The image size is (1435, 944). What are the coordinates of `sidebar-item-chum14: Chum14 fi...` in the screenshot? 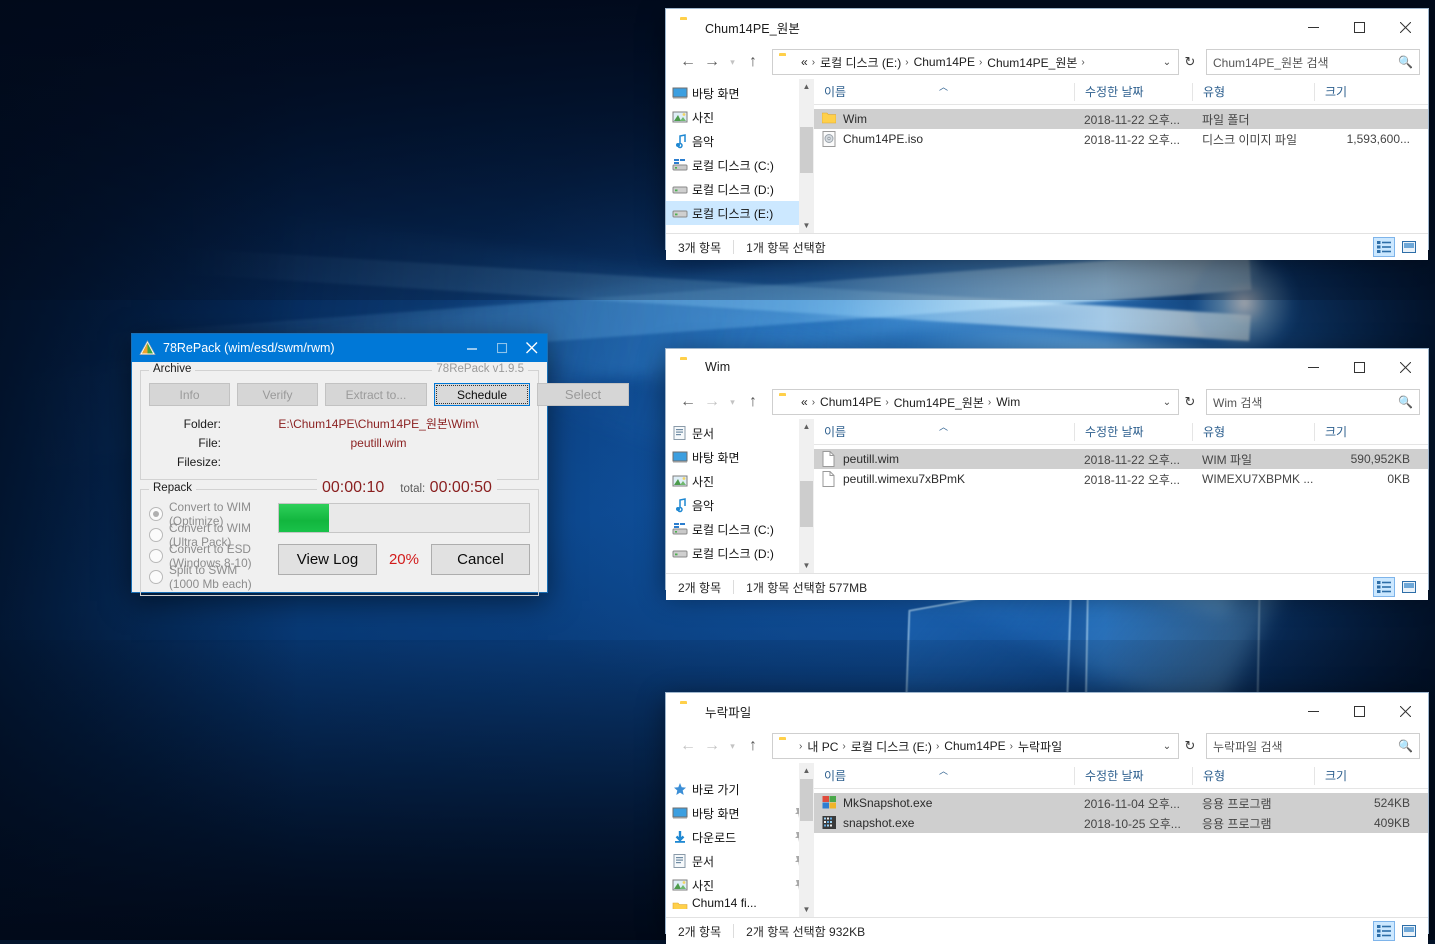 It's located at (740, 903).